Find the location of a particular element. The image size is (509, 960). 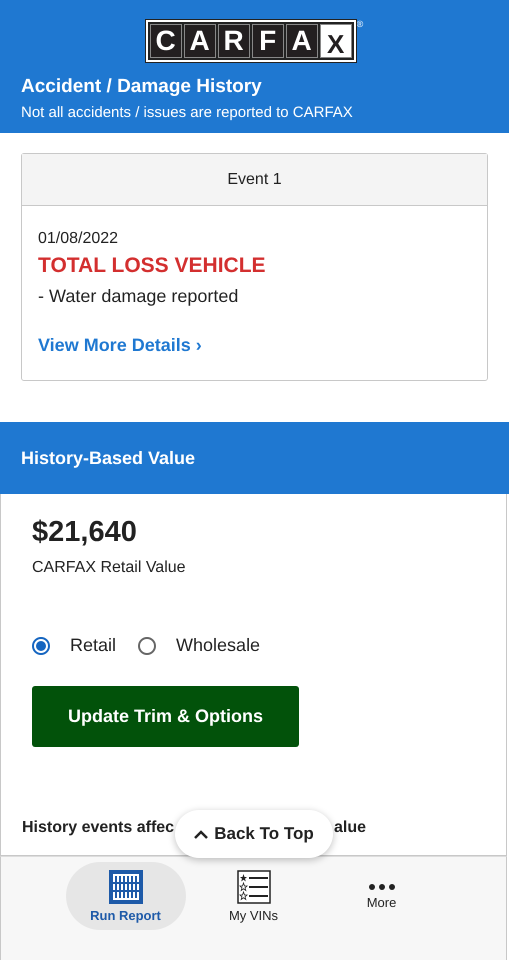

price-label: CARFAX Retail Value is located at coordinates (109, 568).